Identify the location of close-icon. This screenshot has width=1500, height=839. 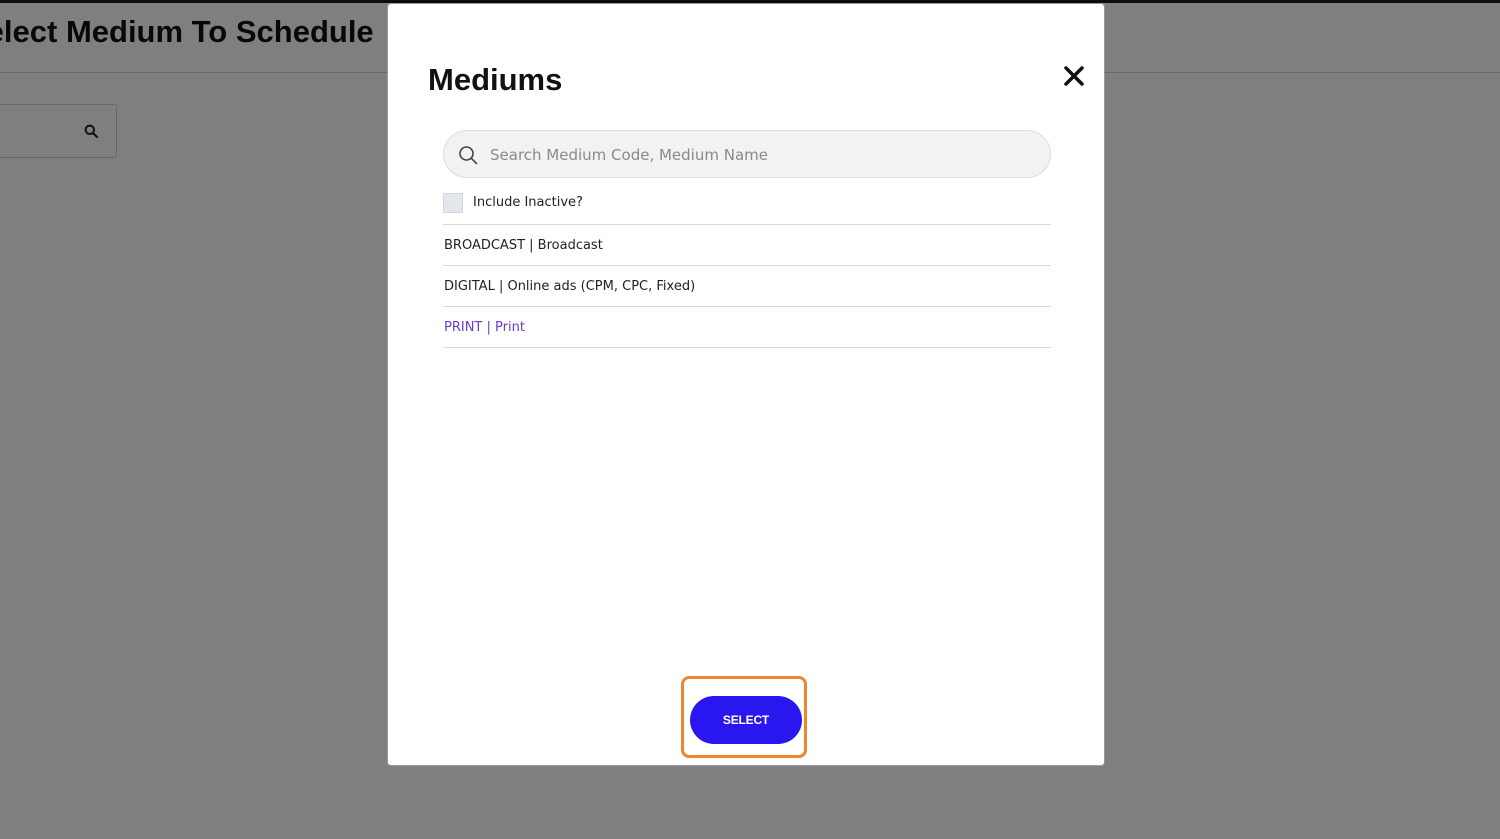
(1074, 76).